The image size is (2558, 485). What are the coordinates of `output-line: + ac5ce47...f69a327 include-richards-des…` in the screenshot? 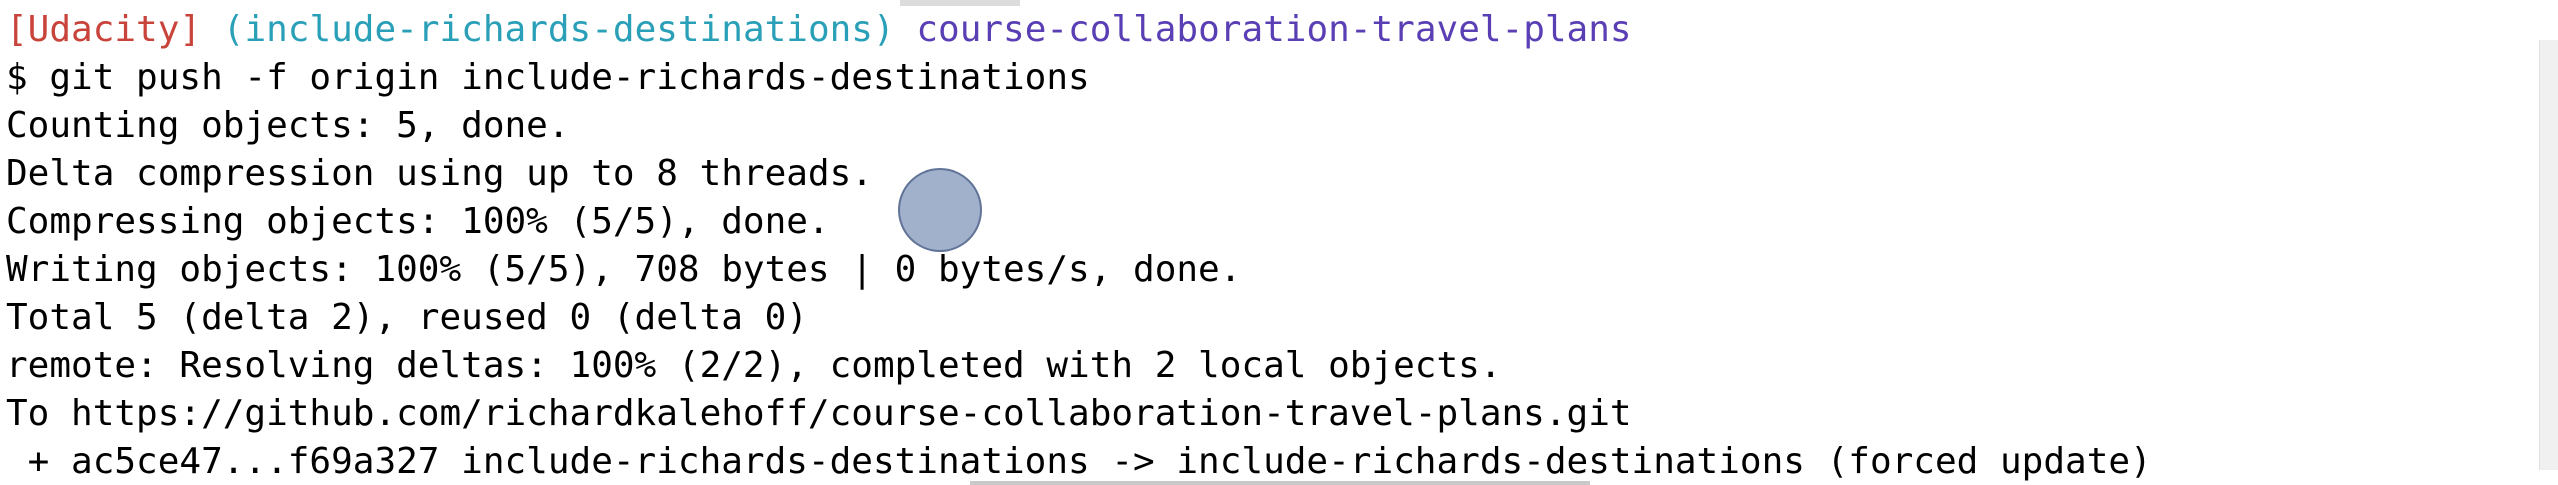 It's located at (1079, 461).